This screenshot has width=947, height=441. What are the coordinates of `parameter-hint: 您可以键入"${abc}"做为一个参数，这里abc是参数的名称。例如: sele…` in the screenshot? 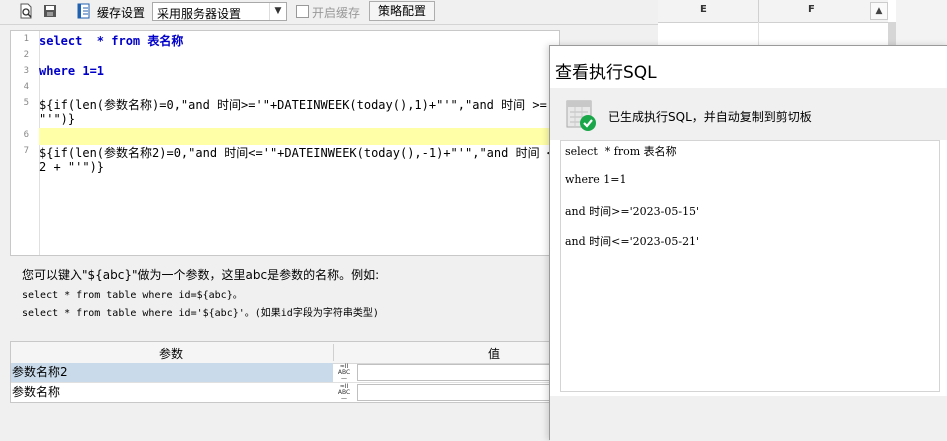 It's located at (200, 292).